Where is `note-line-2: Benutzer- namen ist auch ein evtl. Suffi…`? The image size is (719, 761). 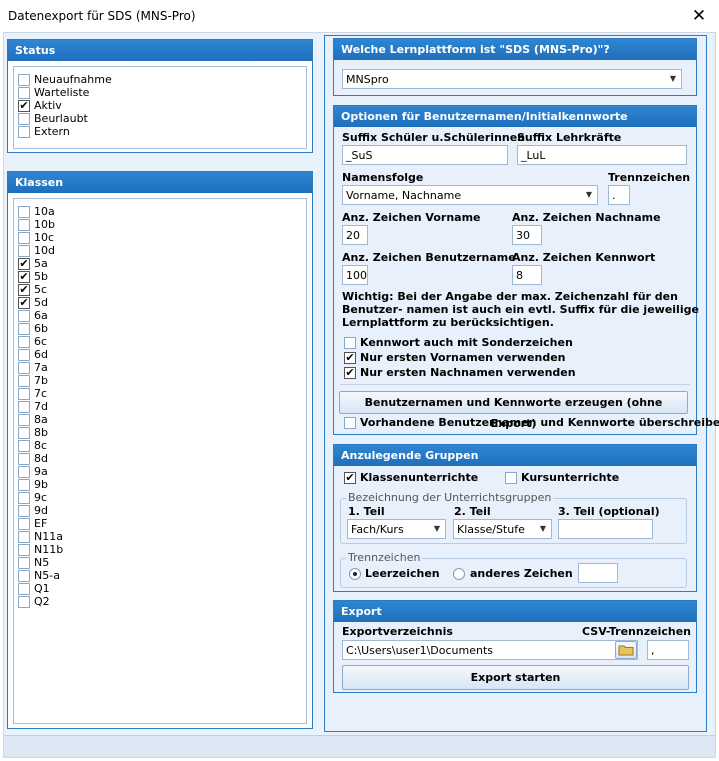
note-line-2: Benutzer- namen ist auch ein evtl. Suffi… is located at coordinates (520, 309).